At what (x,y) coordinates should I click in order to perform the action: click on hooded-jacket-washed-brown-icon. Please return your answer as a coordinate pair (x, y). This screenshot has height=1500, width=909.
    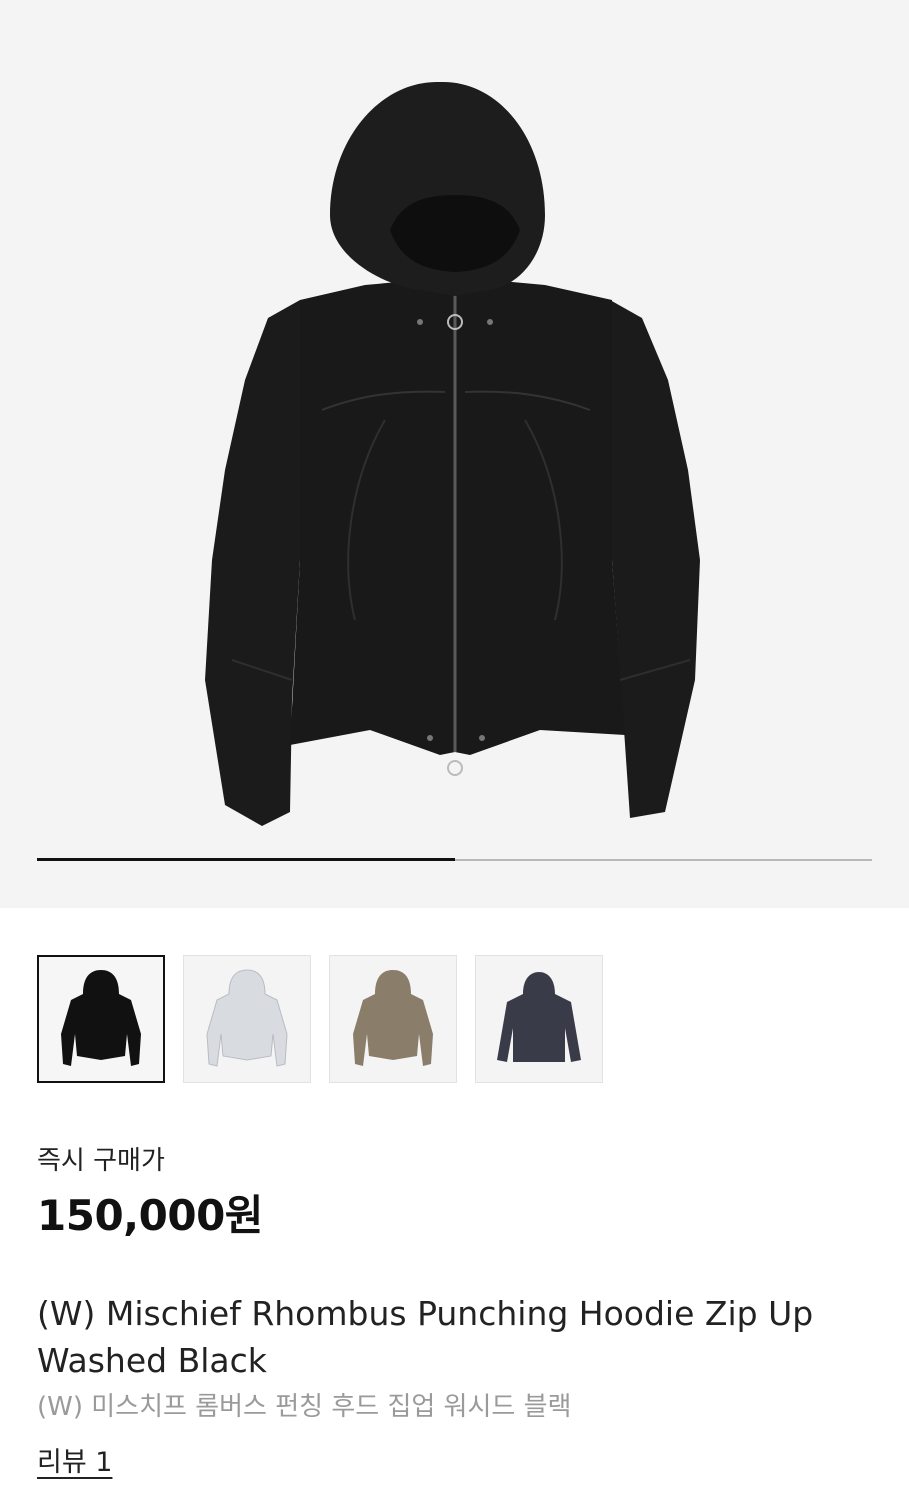
    Looking at the image, I should click on (393, 1018).